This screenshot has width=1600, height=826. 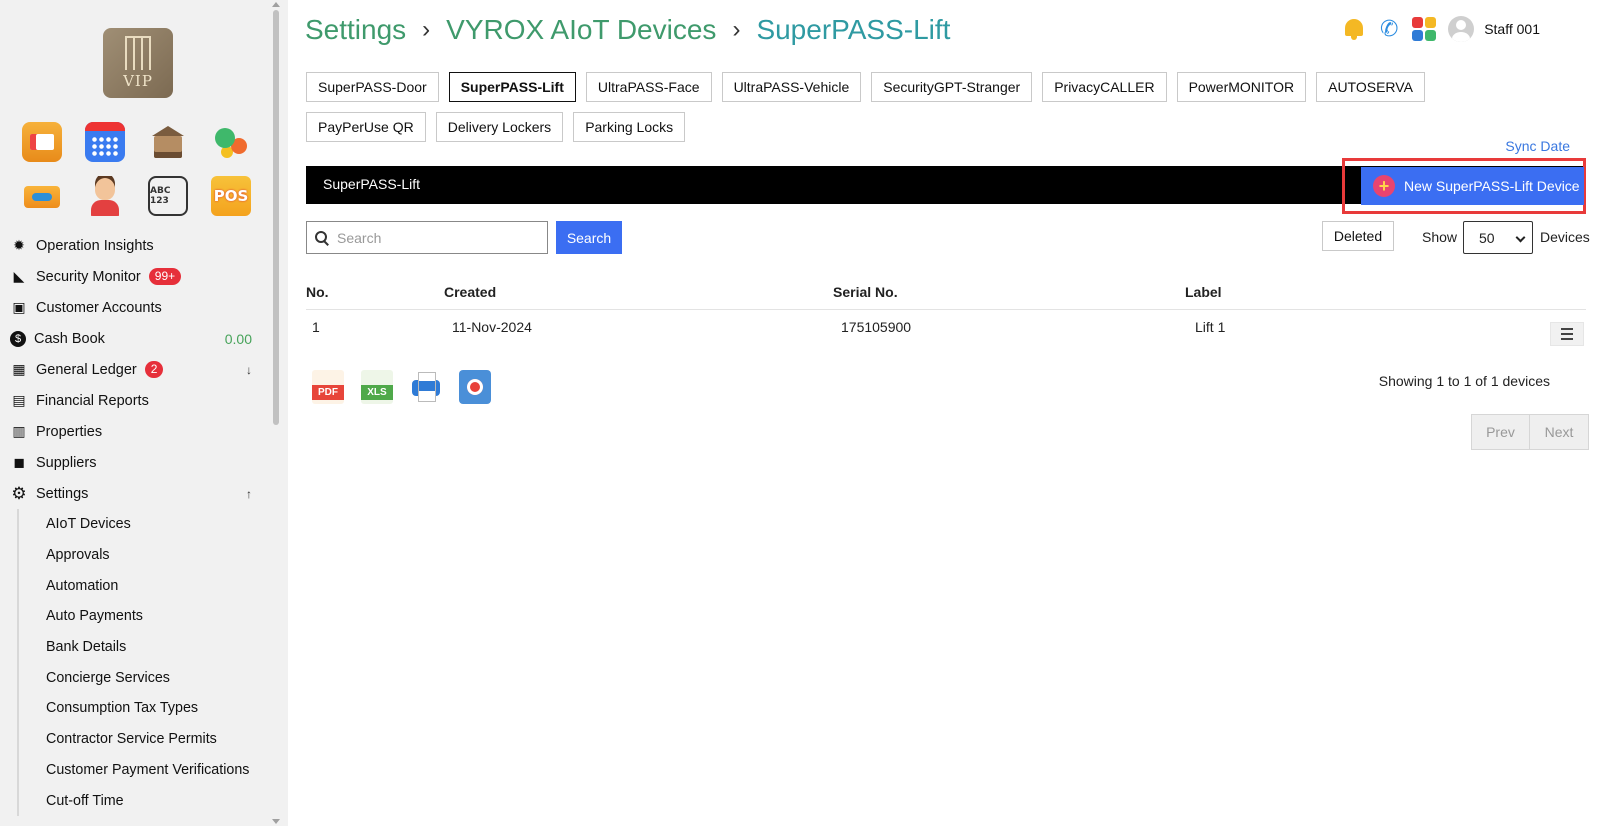 I want to click on avatar, so click(x=1461, y=29).